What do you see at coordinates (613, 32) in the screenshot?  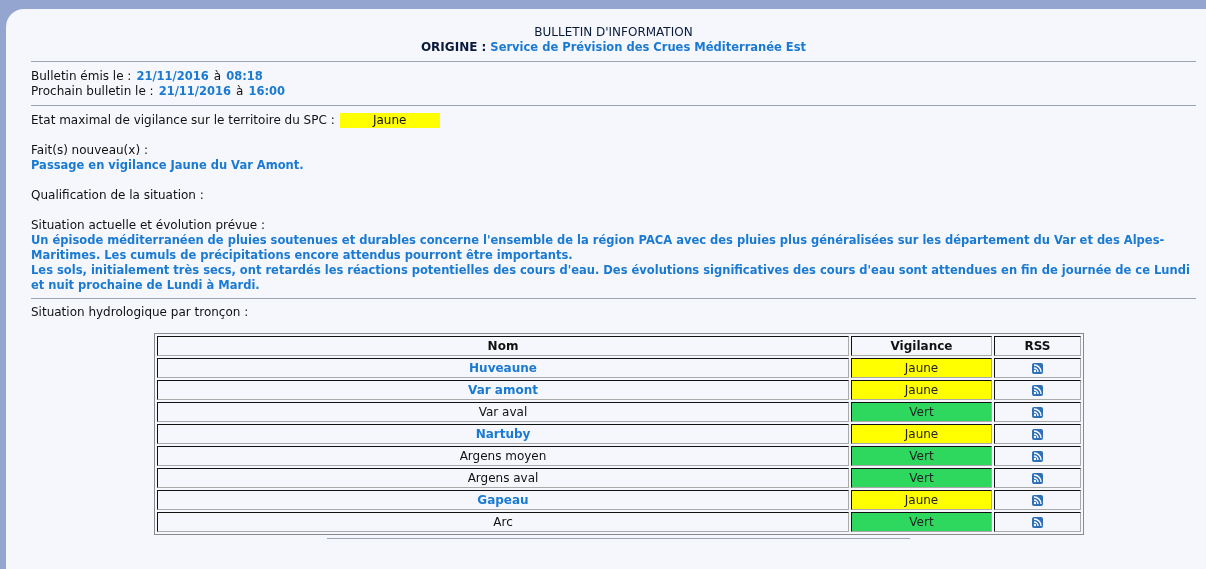 I see `bulletin-title: BULLETIN D'INFORMATION` at bounding box center [613, 32].